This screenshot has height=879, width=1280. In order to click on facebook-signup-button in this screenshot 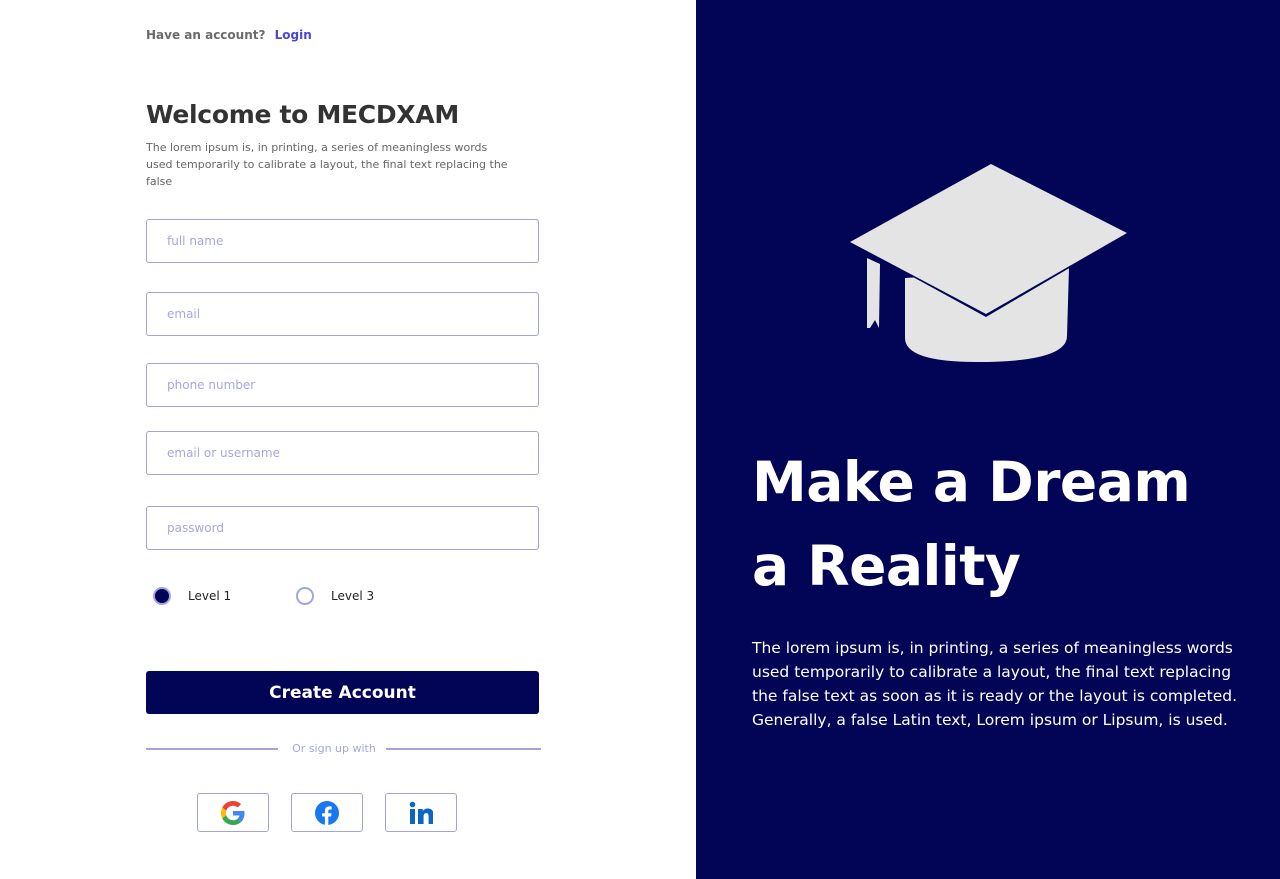, I will do `click(327, 812)`.